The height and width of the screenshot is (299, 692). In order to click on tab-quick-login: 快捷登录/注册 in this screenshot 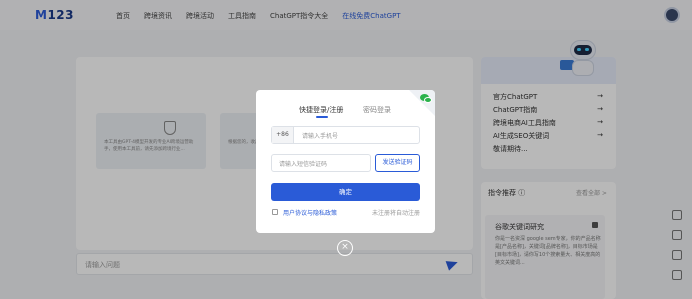, I will do `click(321, 110)`.